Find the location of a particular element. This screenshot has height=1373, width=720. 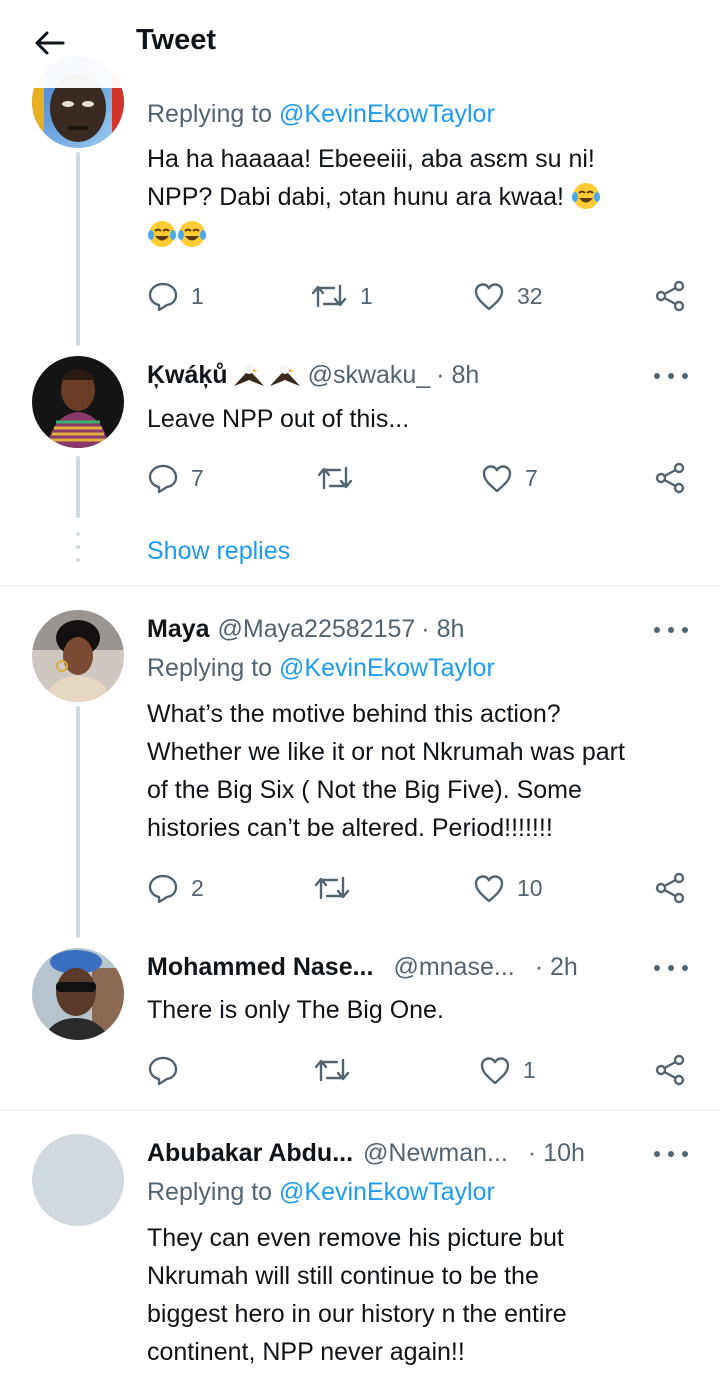

avatar-placeholder is located at coordinates (78, 1180).